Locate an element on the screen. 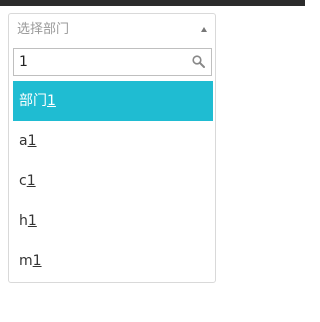  search-icon is located at coordinates (198, 61).